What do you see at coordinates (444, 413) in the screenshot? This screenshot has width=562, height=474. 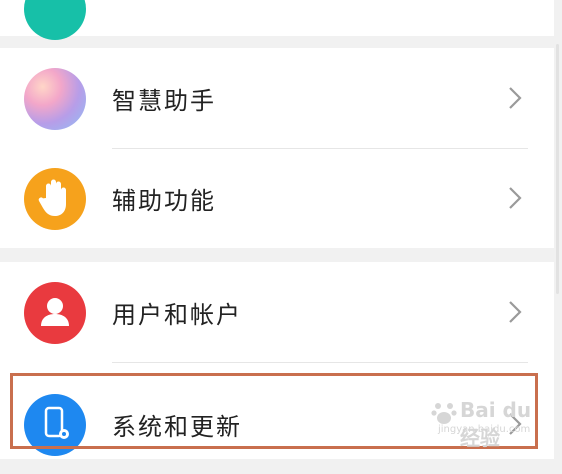 I see `paw-icon` at bounding box center [444, 413].